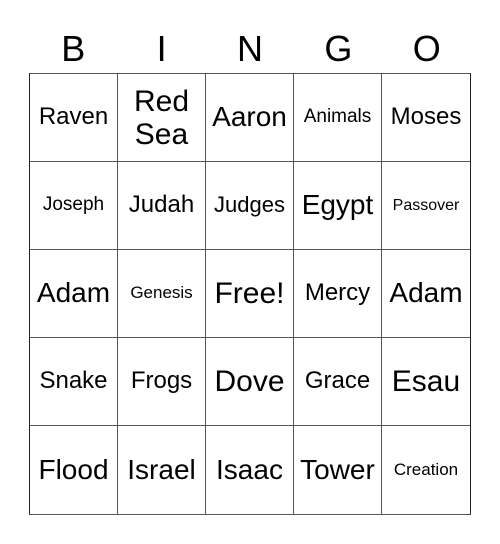  I want to click on bingo-cell: Israel, so click(162, 470).